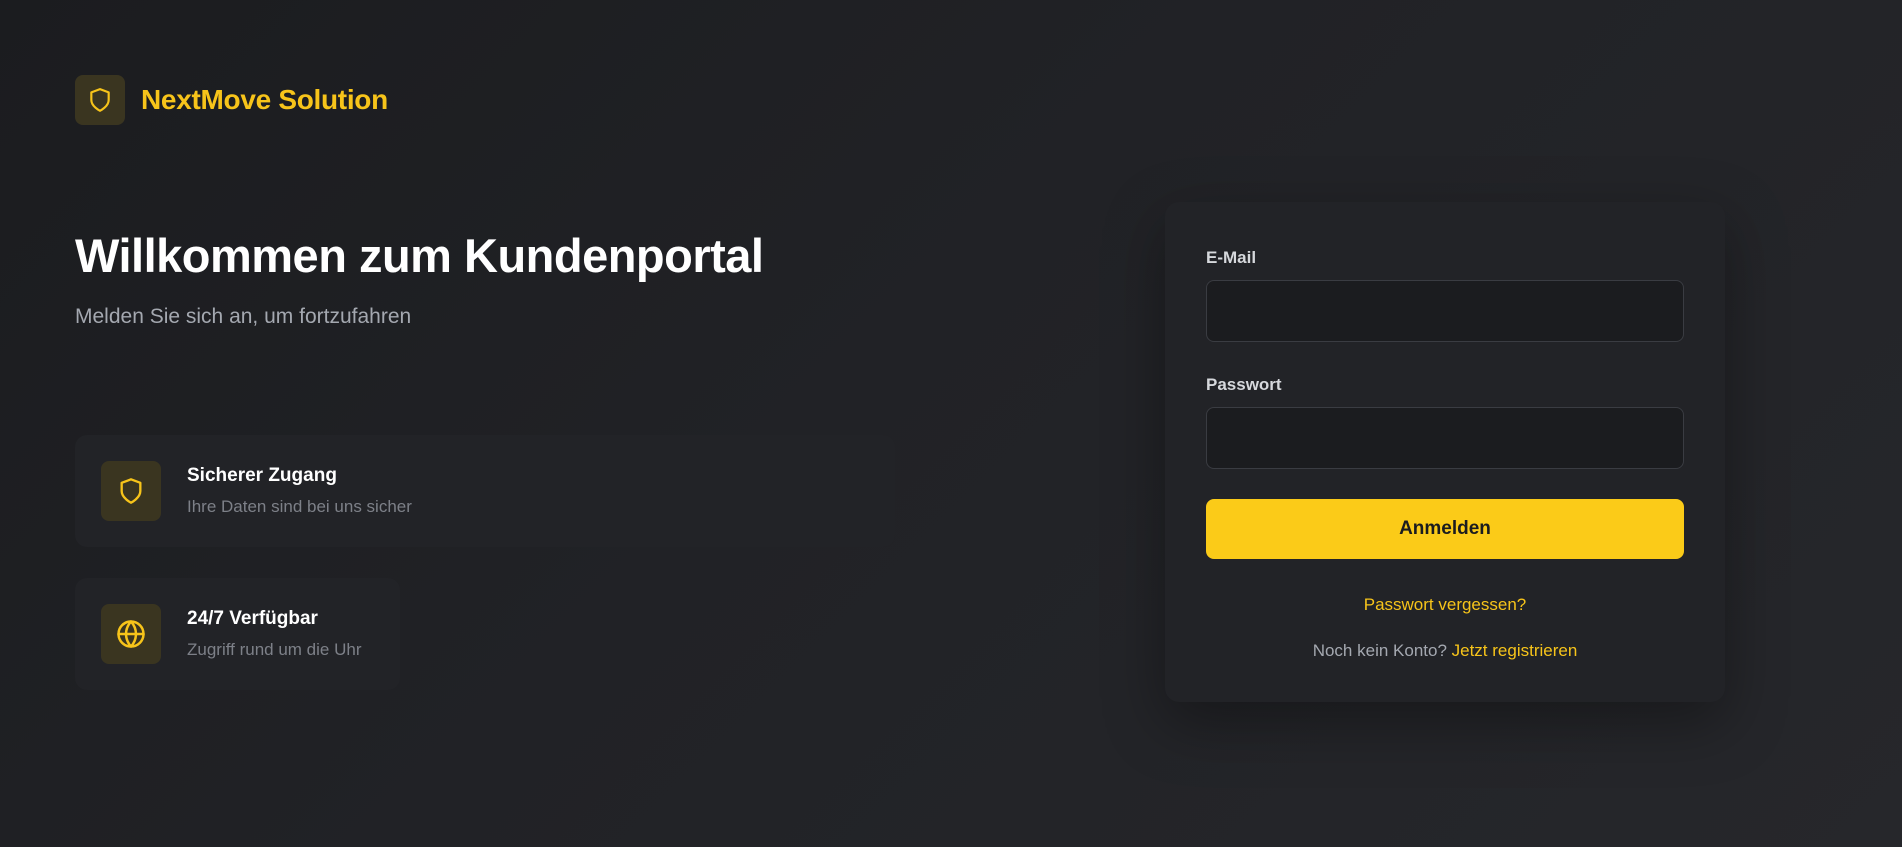  Describe the element at coordinates (1445, 311) in the screenshot. I see `email-field` at that location.